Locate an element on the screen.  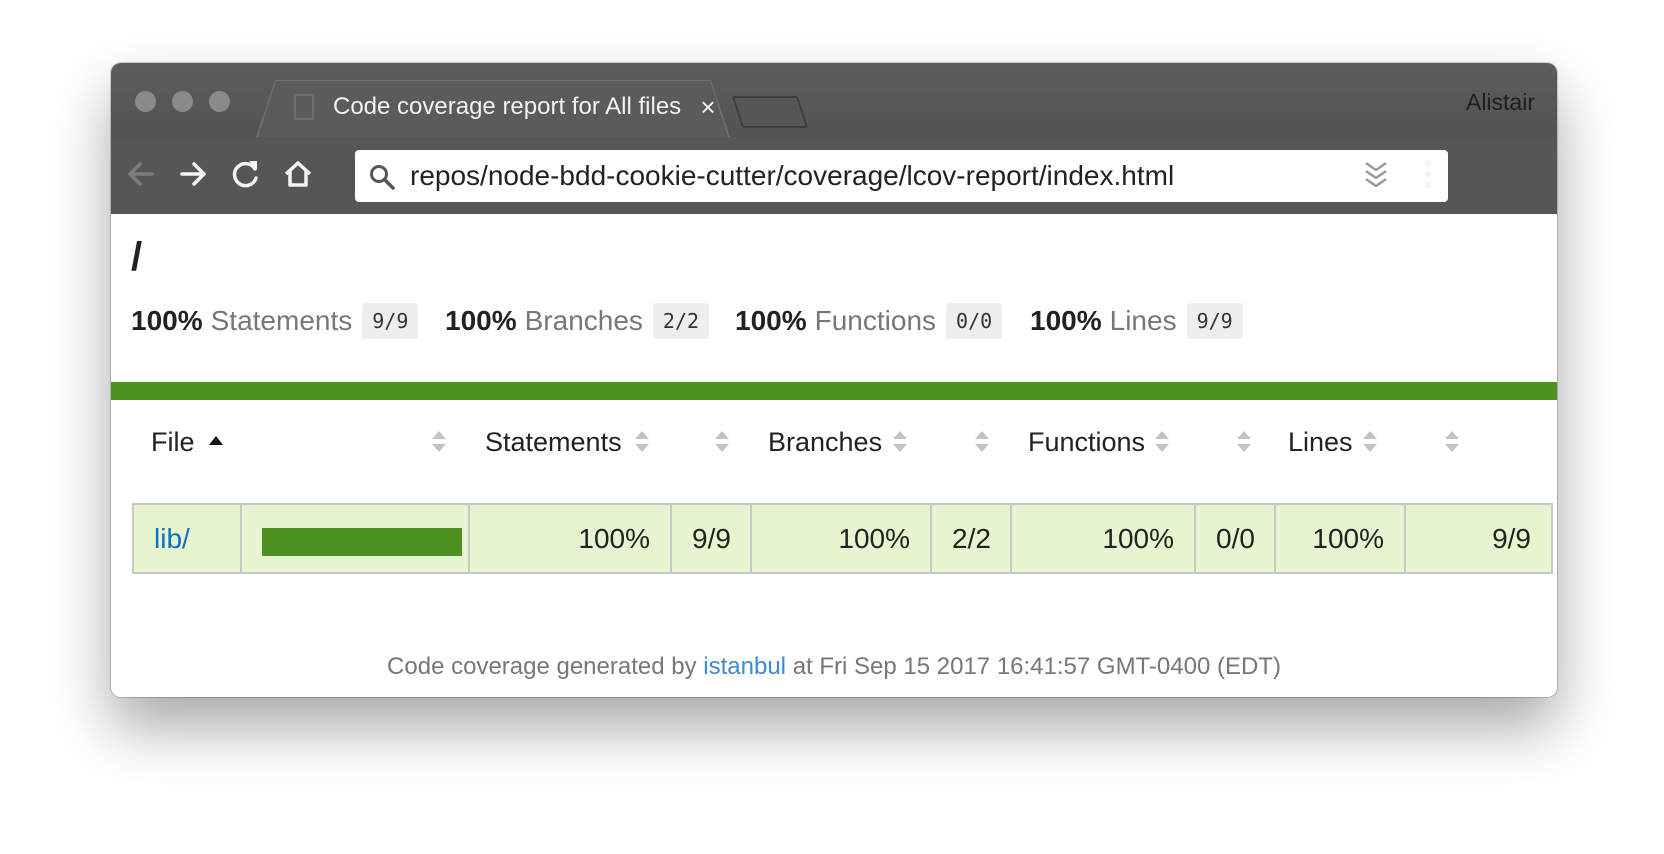
column-header-lines: Lines is located at coordinates (1320, 442).